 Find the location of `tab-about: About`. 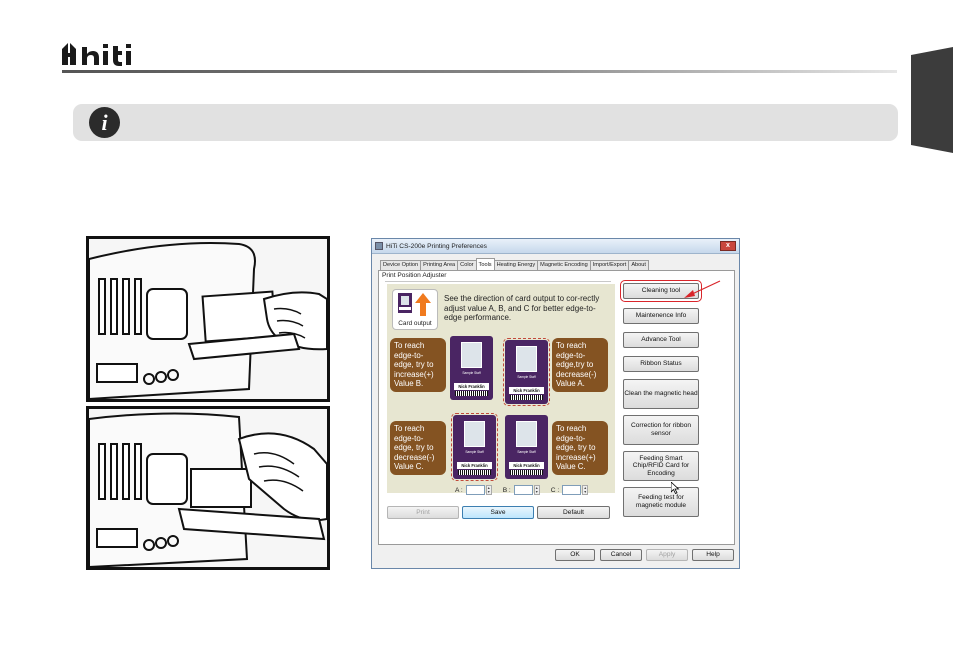

tab-about: About is located at coordinates (638, 265).